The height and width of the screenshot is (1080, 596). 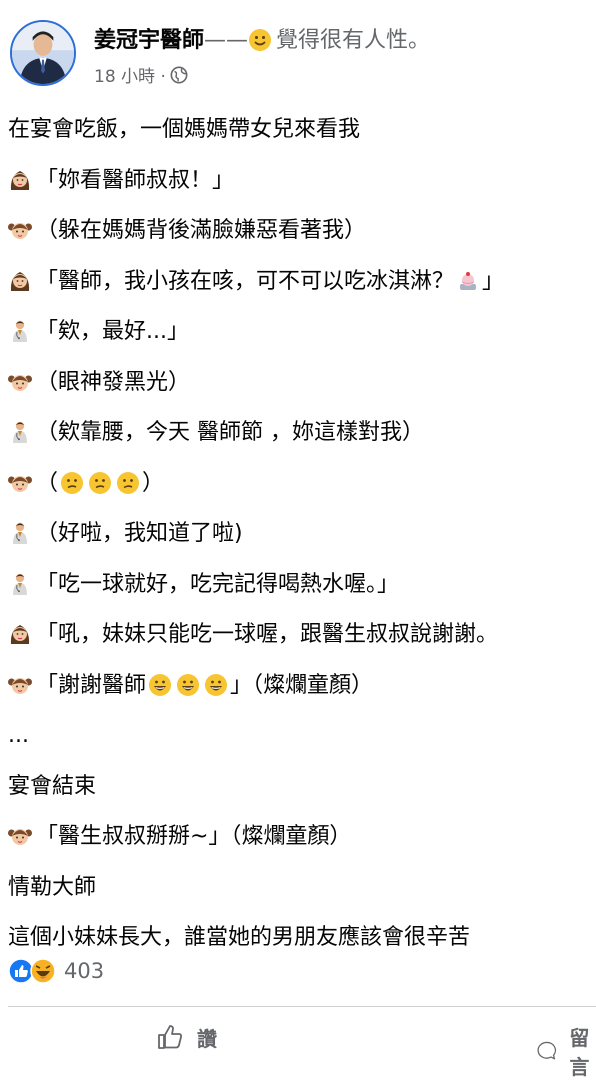 What do you see at coordinates (91, 685) in the screenshot?
I see `post-line-text: 「謝謝醫師` at bounding box center [91, 685].